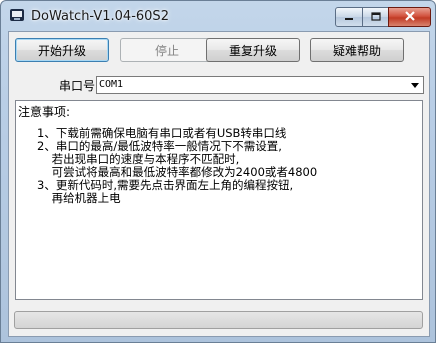 This screenshot has width=436, height=343. I want to click on maximize-icon, so click(375, 17).